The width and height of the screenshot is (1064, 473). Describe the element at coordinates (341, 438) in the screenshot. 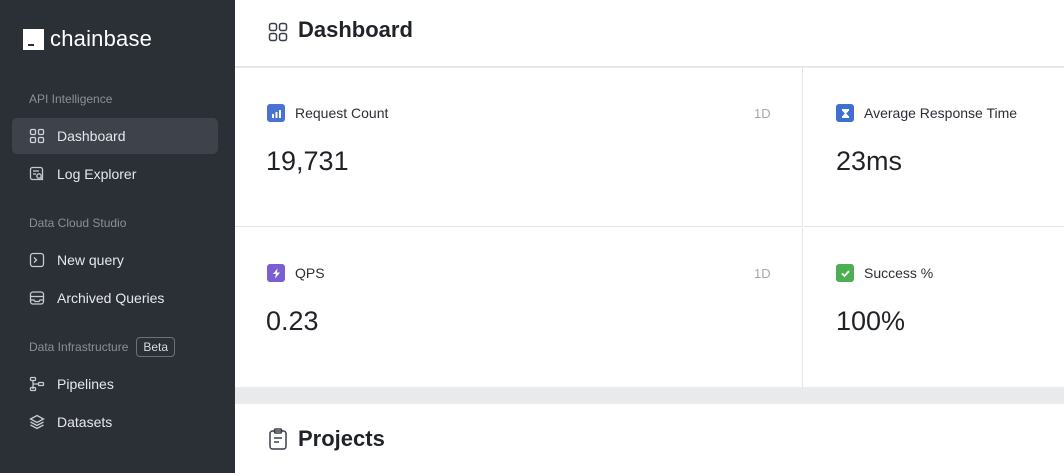

I see `section-title: Projects` at that location.